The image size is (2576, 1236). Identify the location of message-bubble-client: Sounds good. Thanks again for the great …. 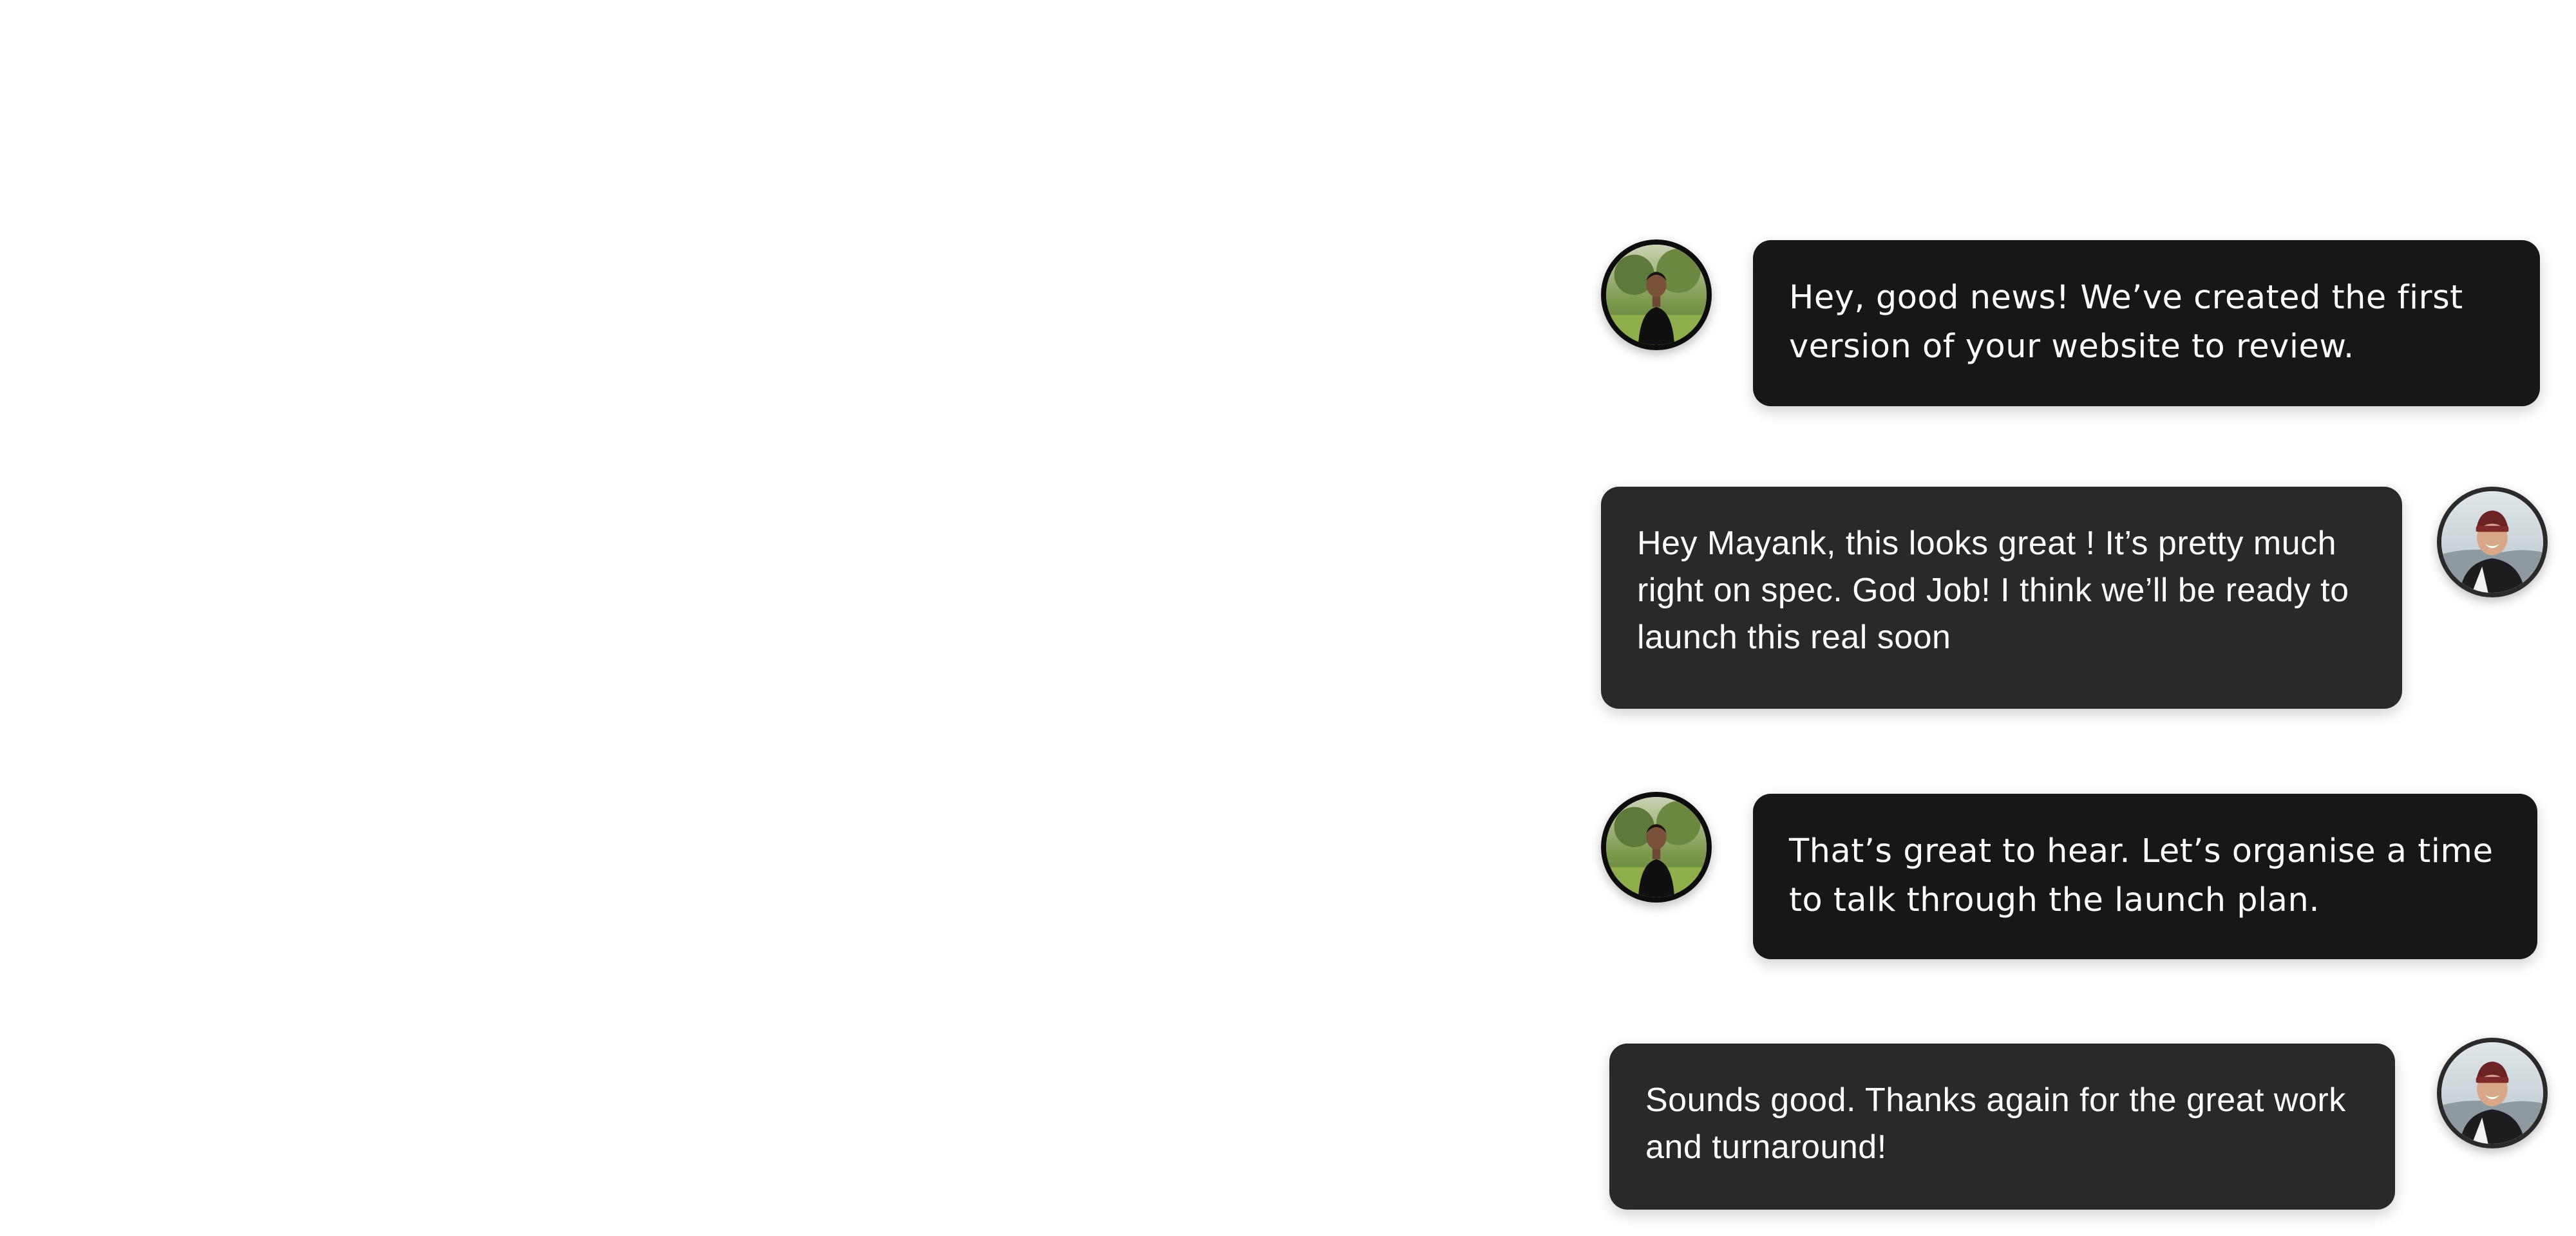
(2002, 1127).